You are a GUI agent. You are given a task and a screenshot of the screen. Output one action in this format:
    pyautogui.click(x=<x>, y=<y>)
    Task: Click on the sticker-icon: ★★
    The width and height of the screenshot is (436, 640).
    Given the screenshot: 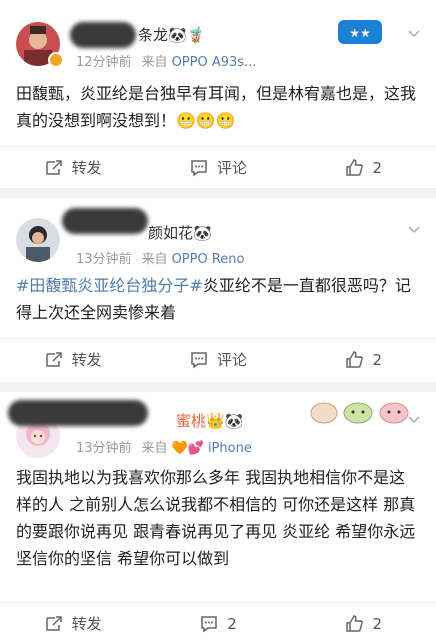 What is the action you would take?
    pyautogui.click(x=360, y=34)
    